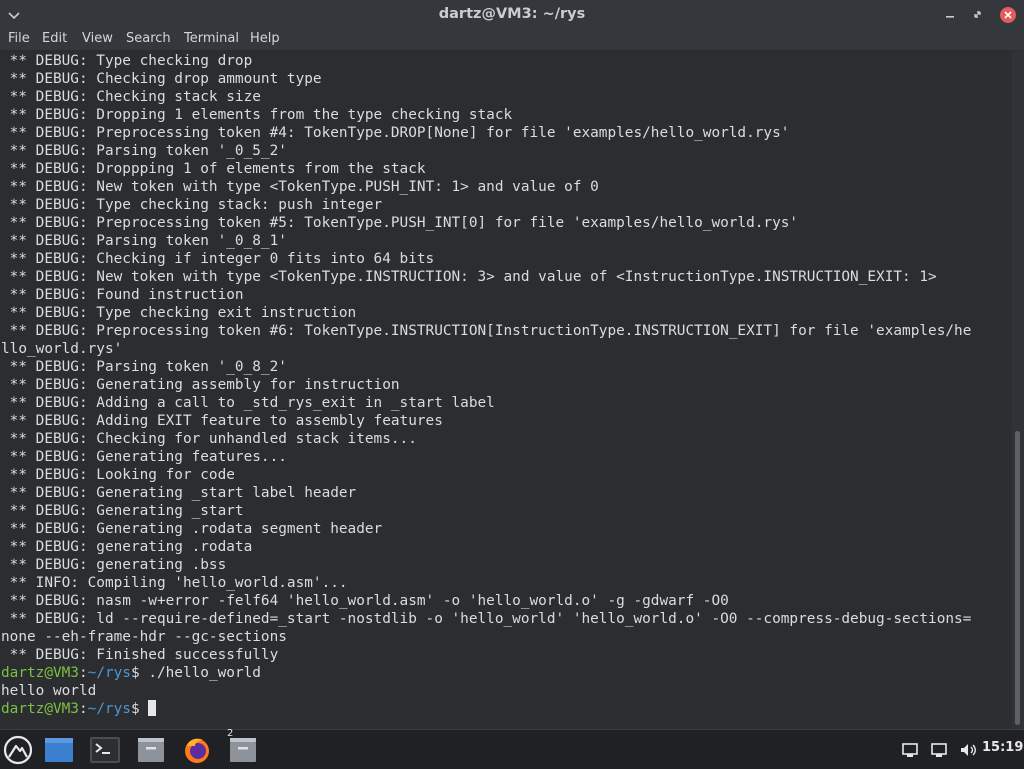 The width and height of the screenshot is (1024, 769). Describe the element at coordinates (114, 565) in the screenshot. I see `terminal-line: ** DEBUG: generating .bss` at that location.